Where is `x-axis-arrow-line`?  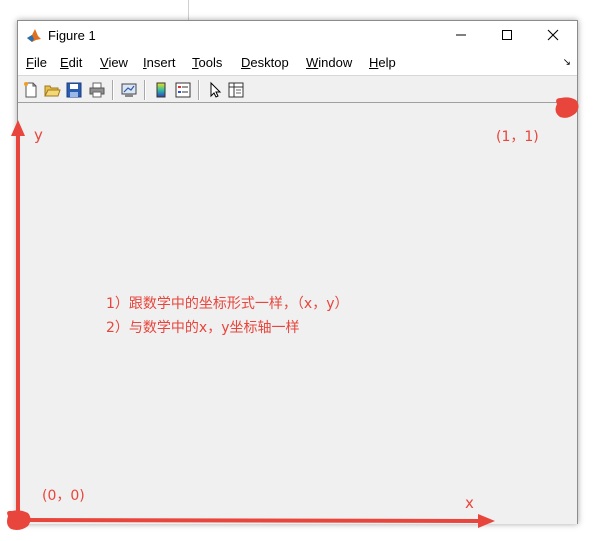
x-axis-arrow-line is located at coordinates (249, 520).